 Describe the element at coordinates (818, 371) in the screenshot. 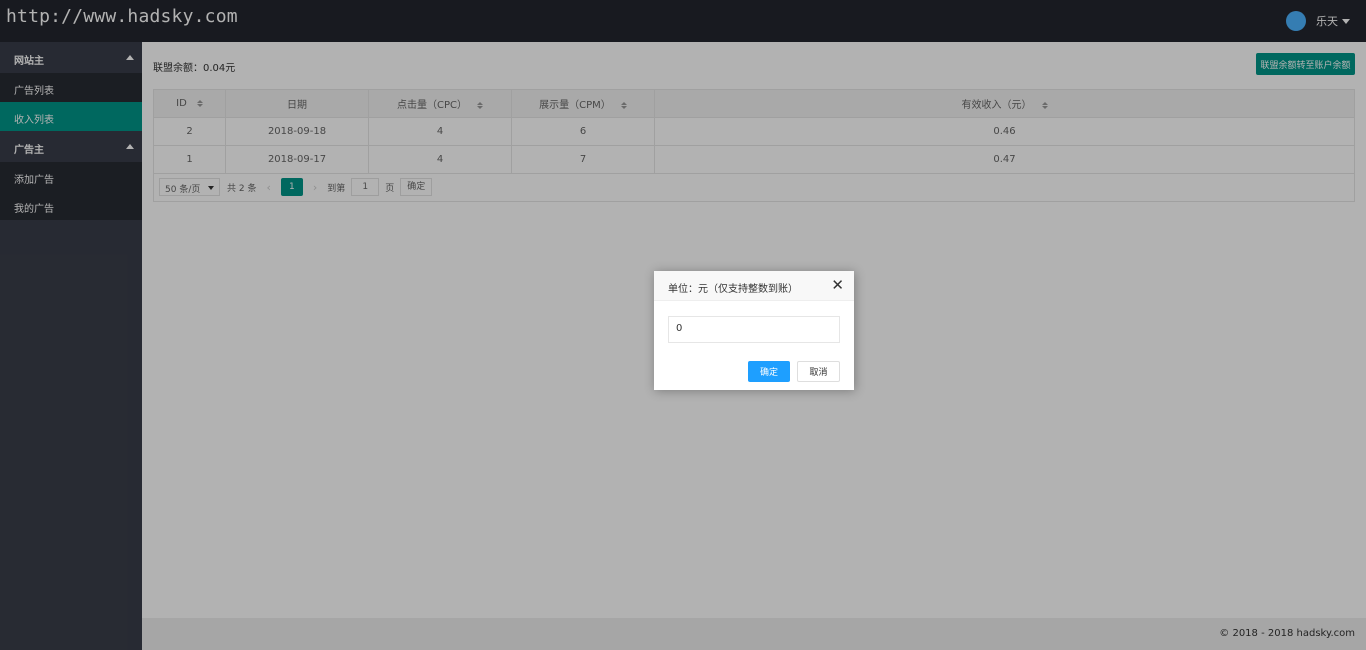

I see `cancel-button: 取消` at that location.